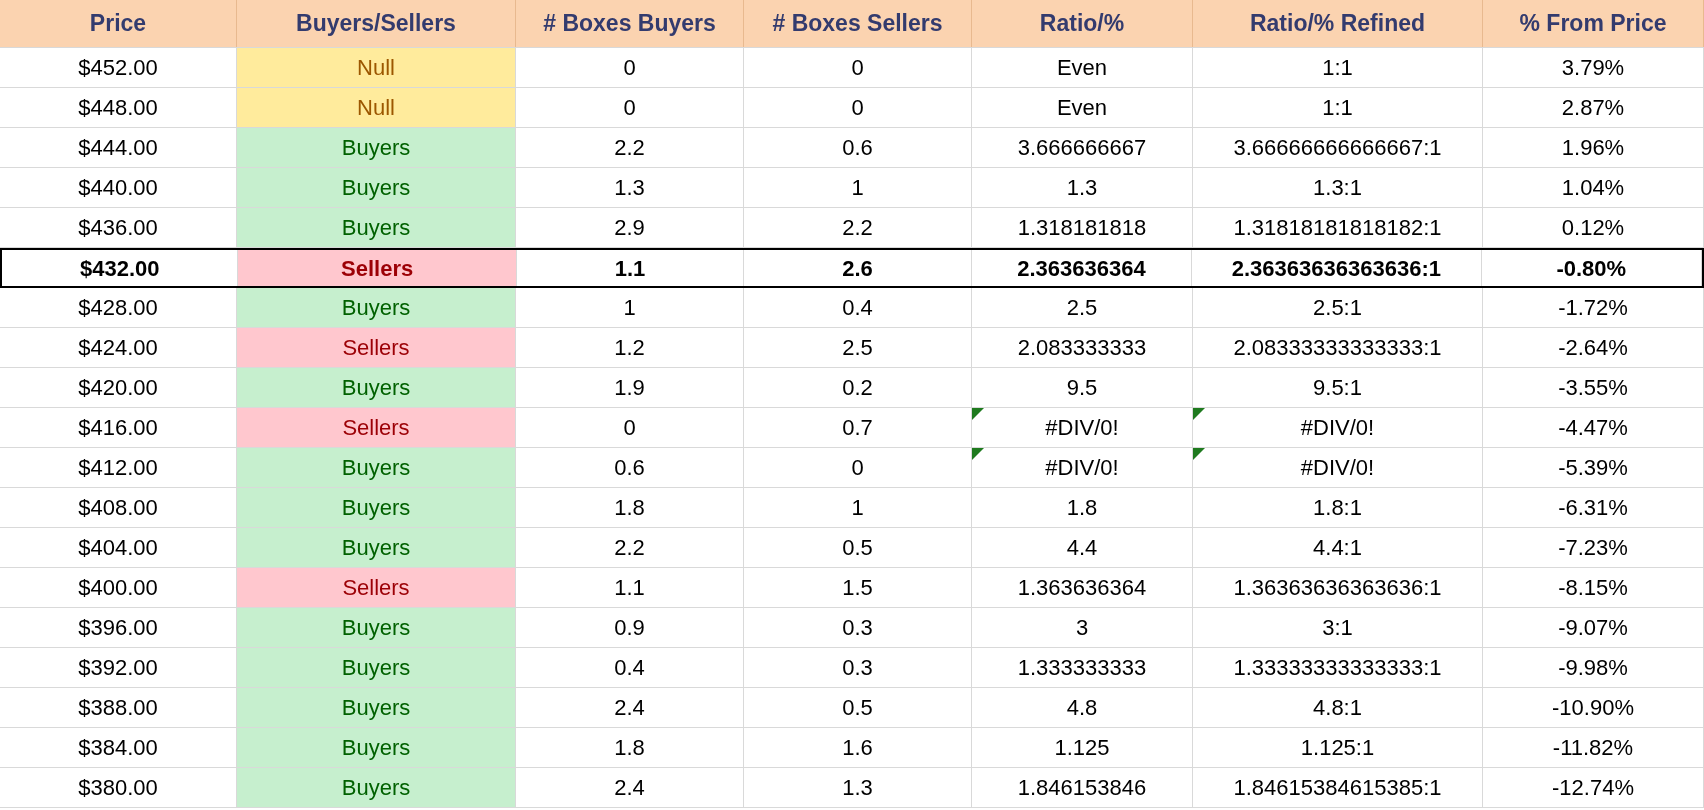 The width and height of the screenshot is (1704, 810). What do you see at coordinates (630, 747) in the screenshot?
I see `table-cell: 1.8` at bounding box center [630, 747].